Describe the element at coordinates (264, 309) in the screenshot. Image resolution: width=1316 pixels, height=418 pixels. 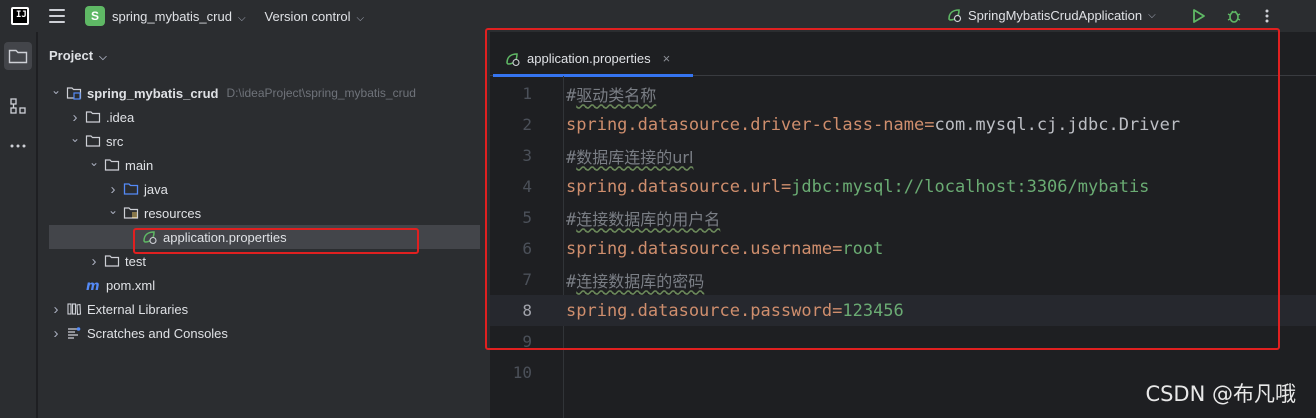
I see `tree-item: › External Libraries` at that location.